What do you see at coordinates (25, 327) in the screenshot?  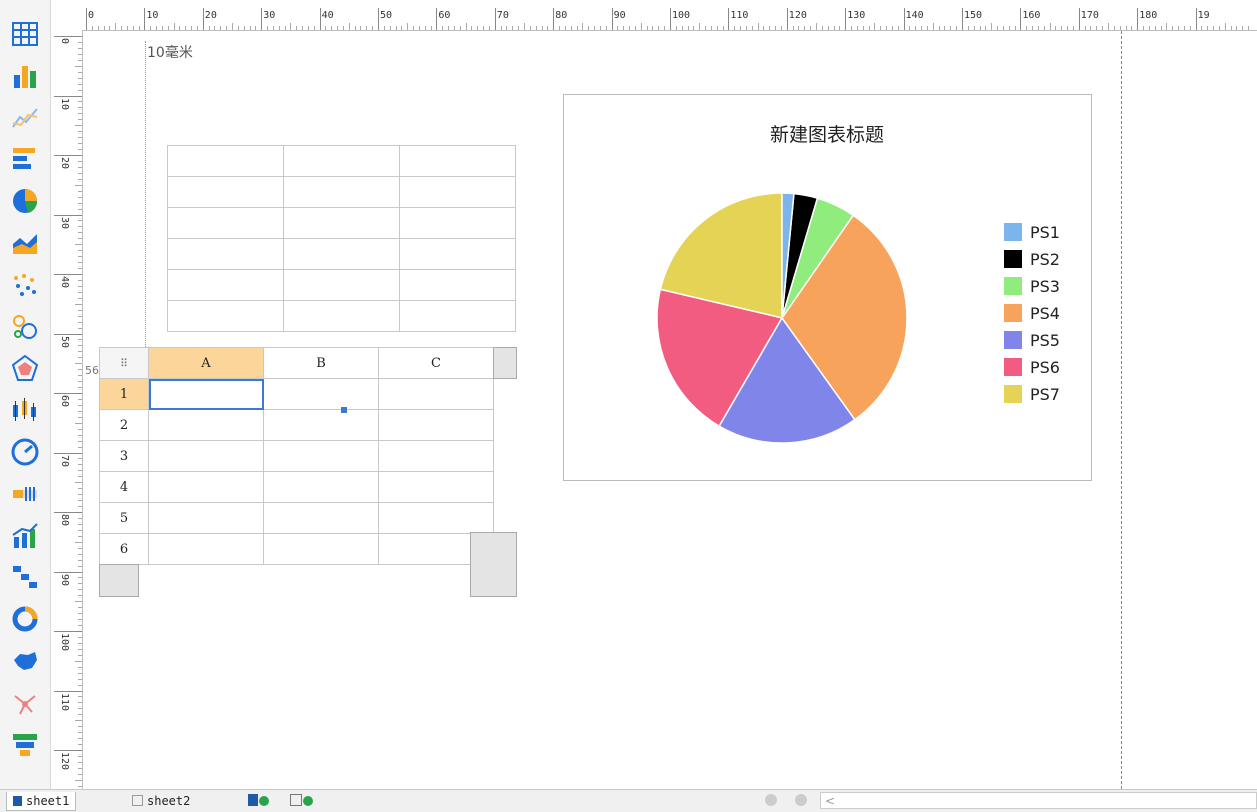 I see `bubble-icon` at bounding box center [25, 327].